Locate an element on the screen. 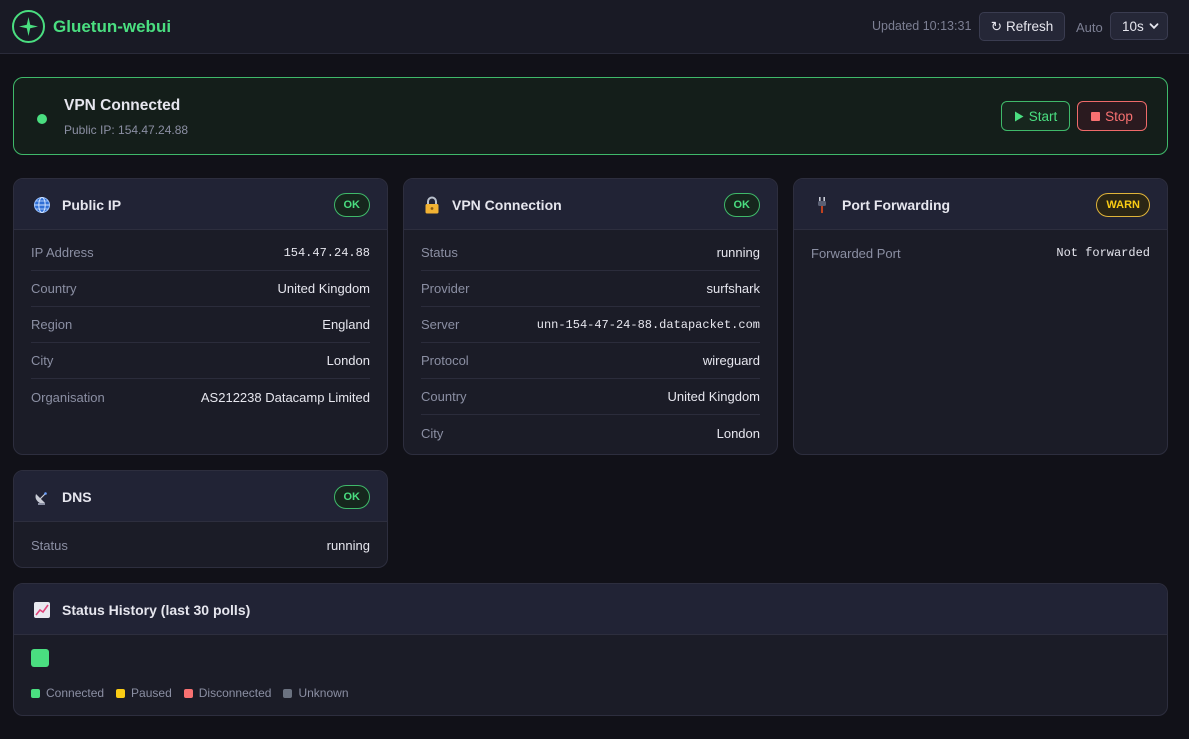  legend-label: Connected is located at coordinates (75, 693).